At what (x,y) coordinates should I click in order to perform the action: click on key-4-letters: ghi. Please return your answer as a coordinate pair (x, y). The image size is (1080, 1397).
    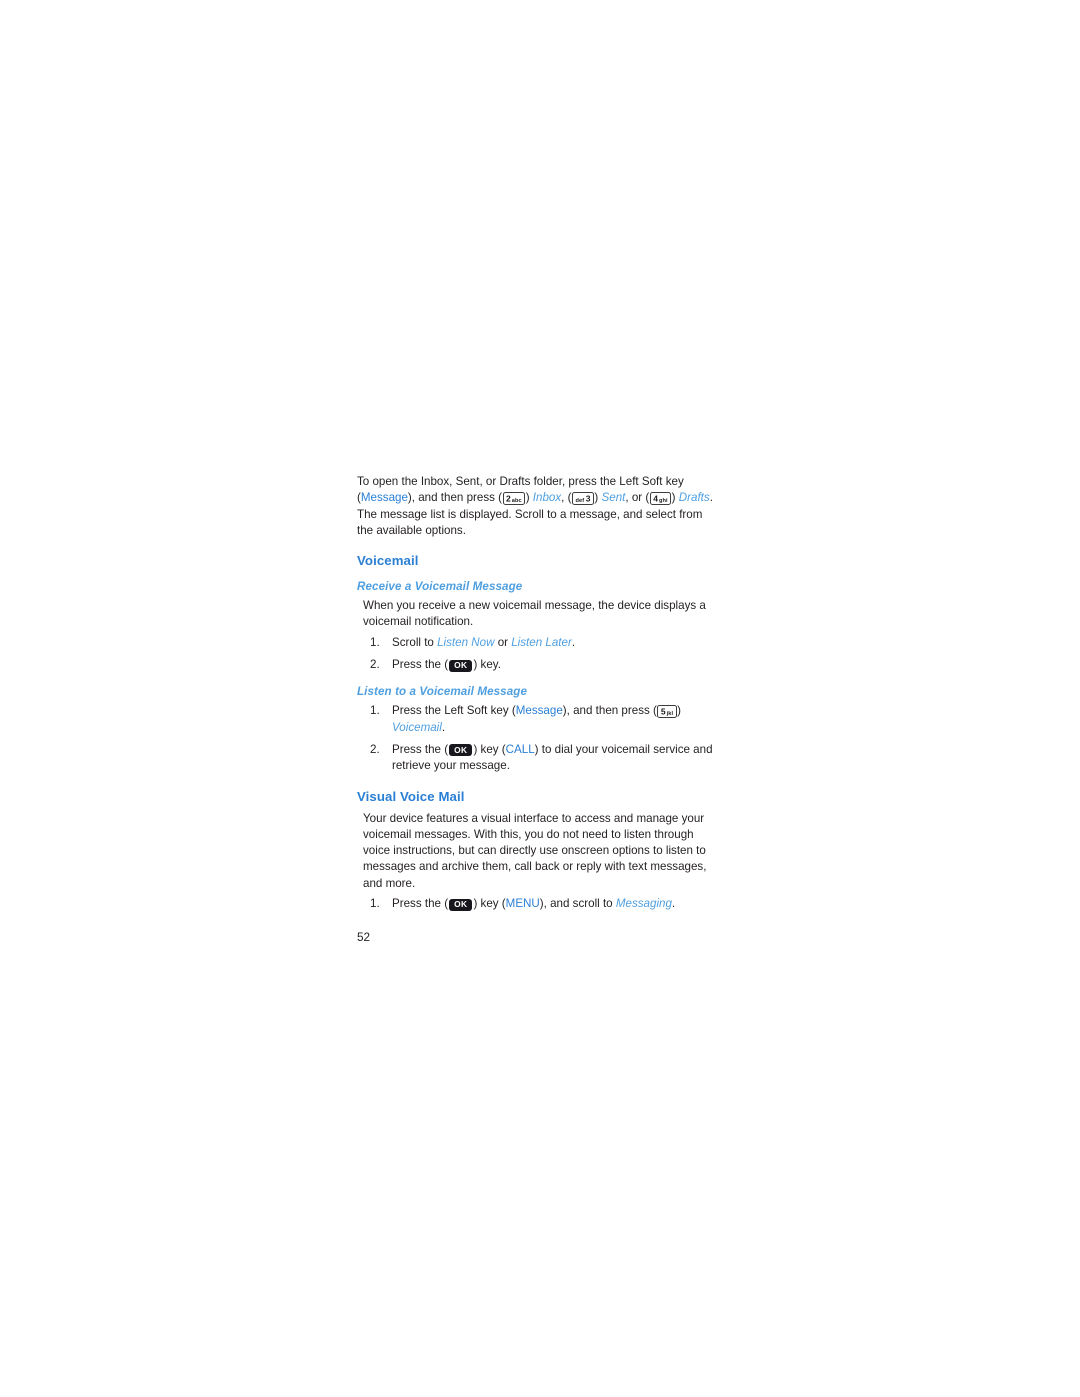
    Looking at the image, I should click on (663, 500).